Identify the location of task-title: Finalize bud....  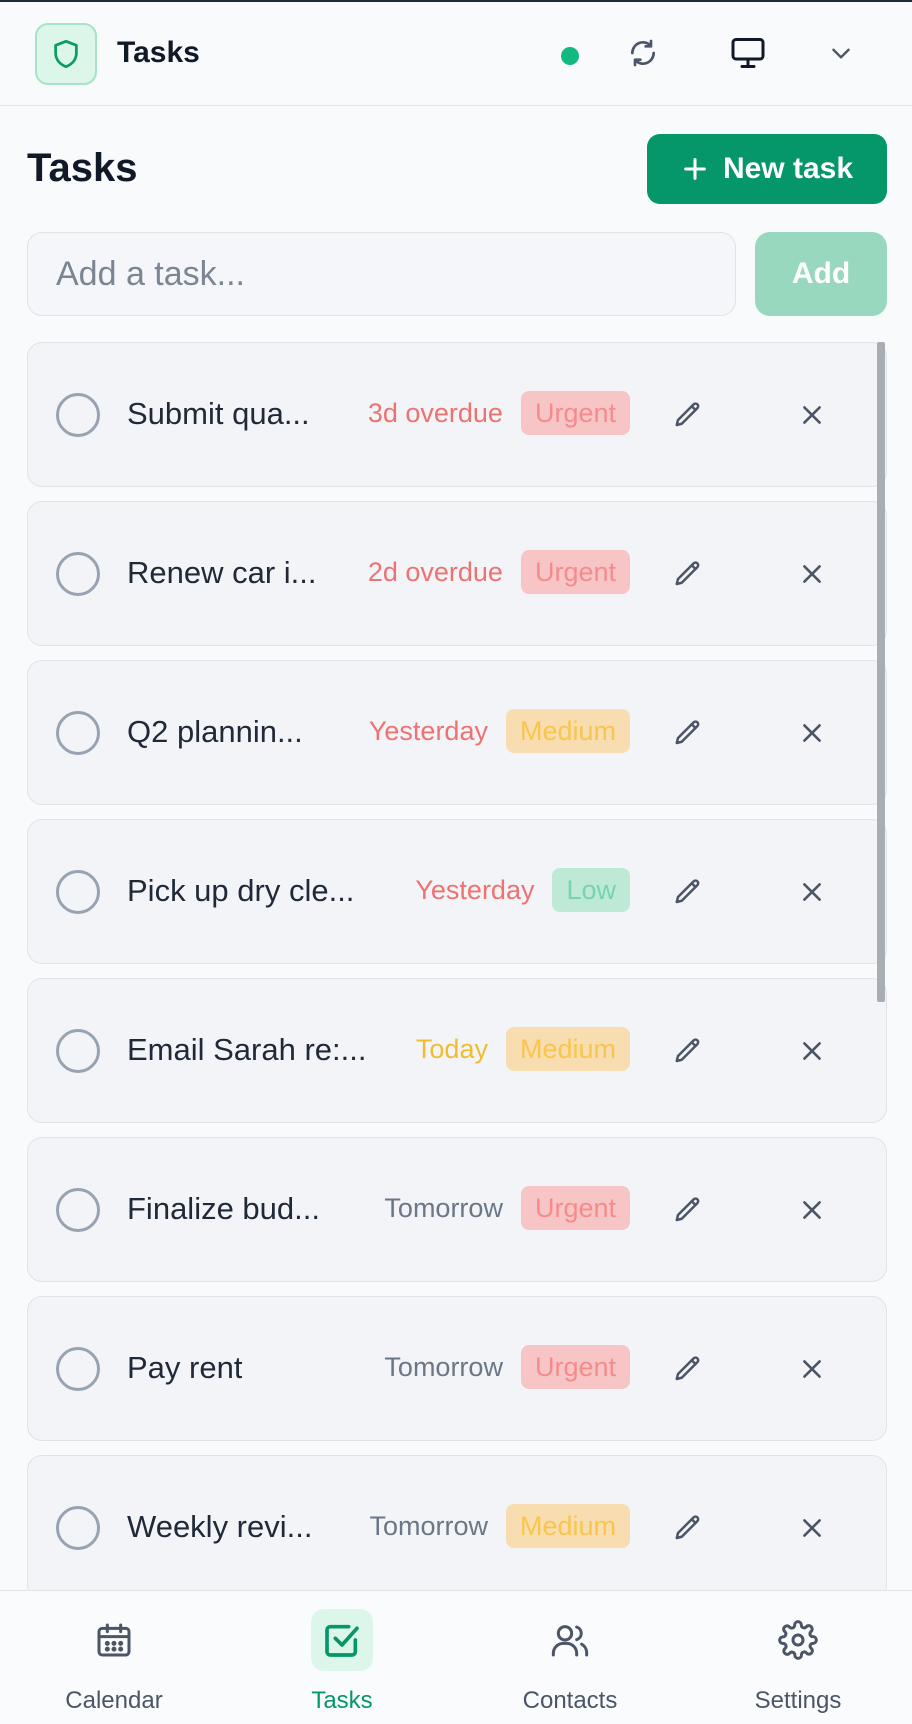
(223, 1208).